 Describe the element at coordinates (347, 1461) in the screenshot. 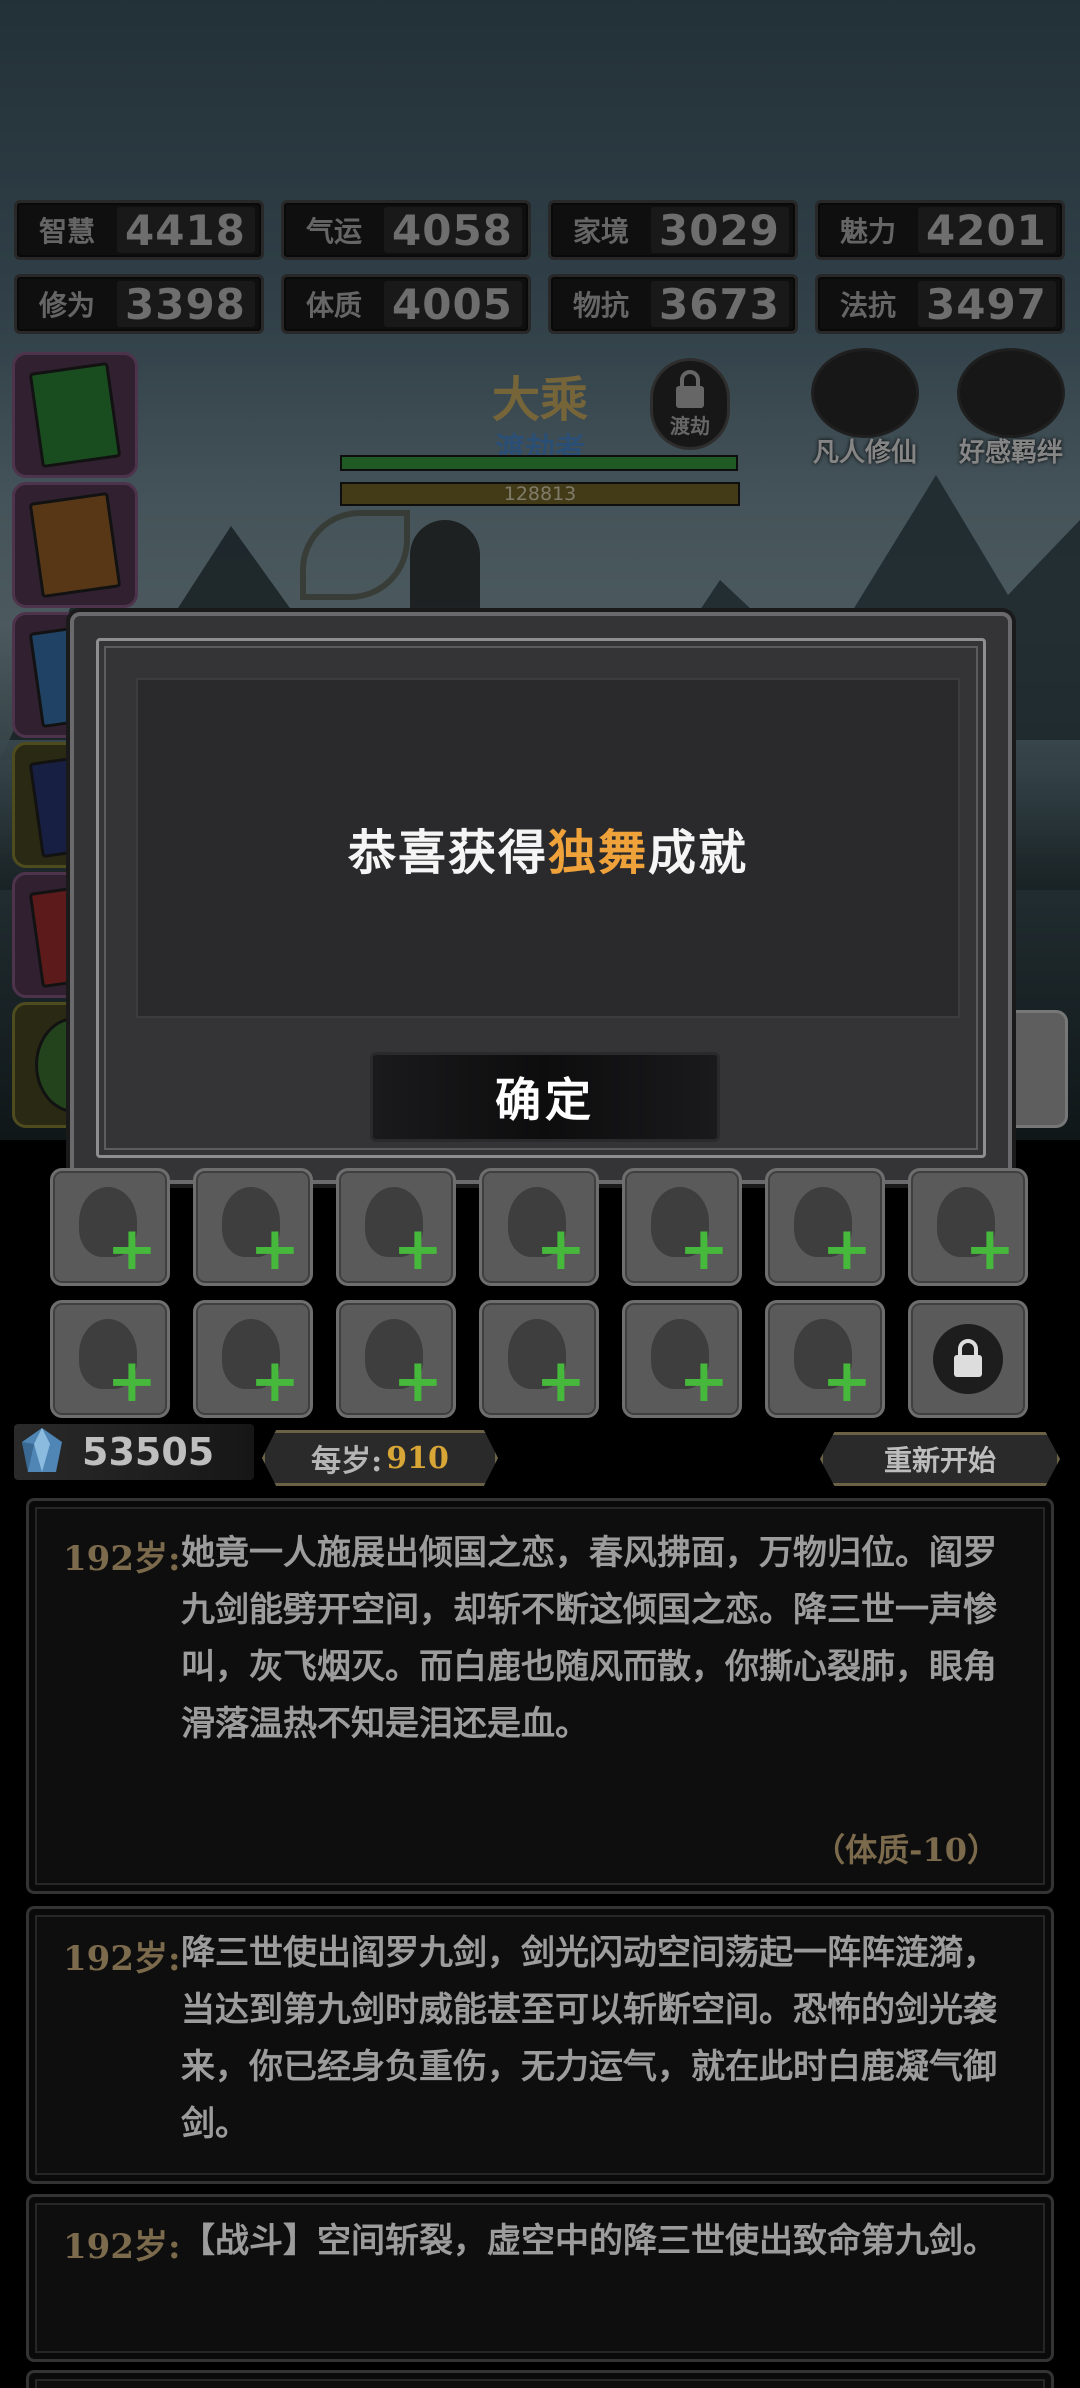

I see `per-year-label: 每岁:` at that location.